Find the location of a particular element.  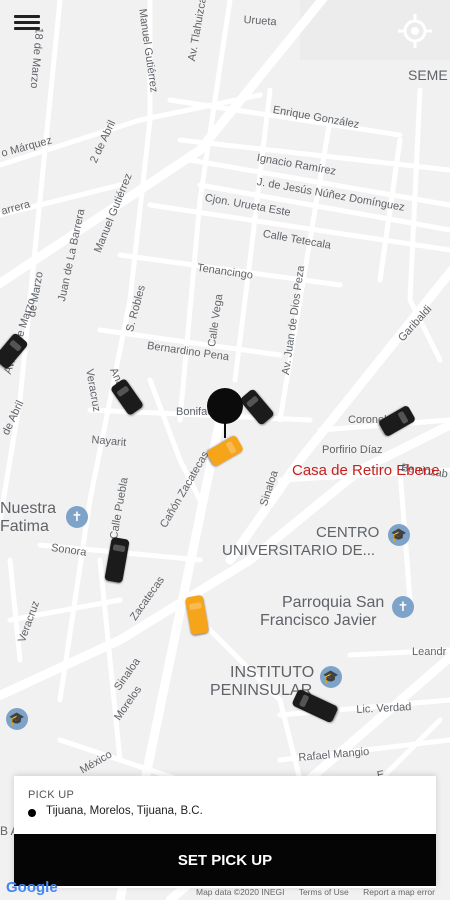

poi-parroquia-line1: Parroquia San is located at coordinates (333, 603).